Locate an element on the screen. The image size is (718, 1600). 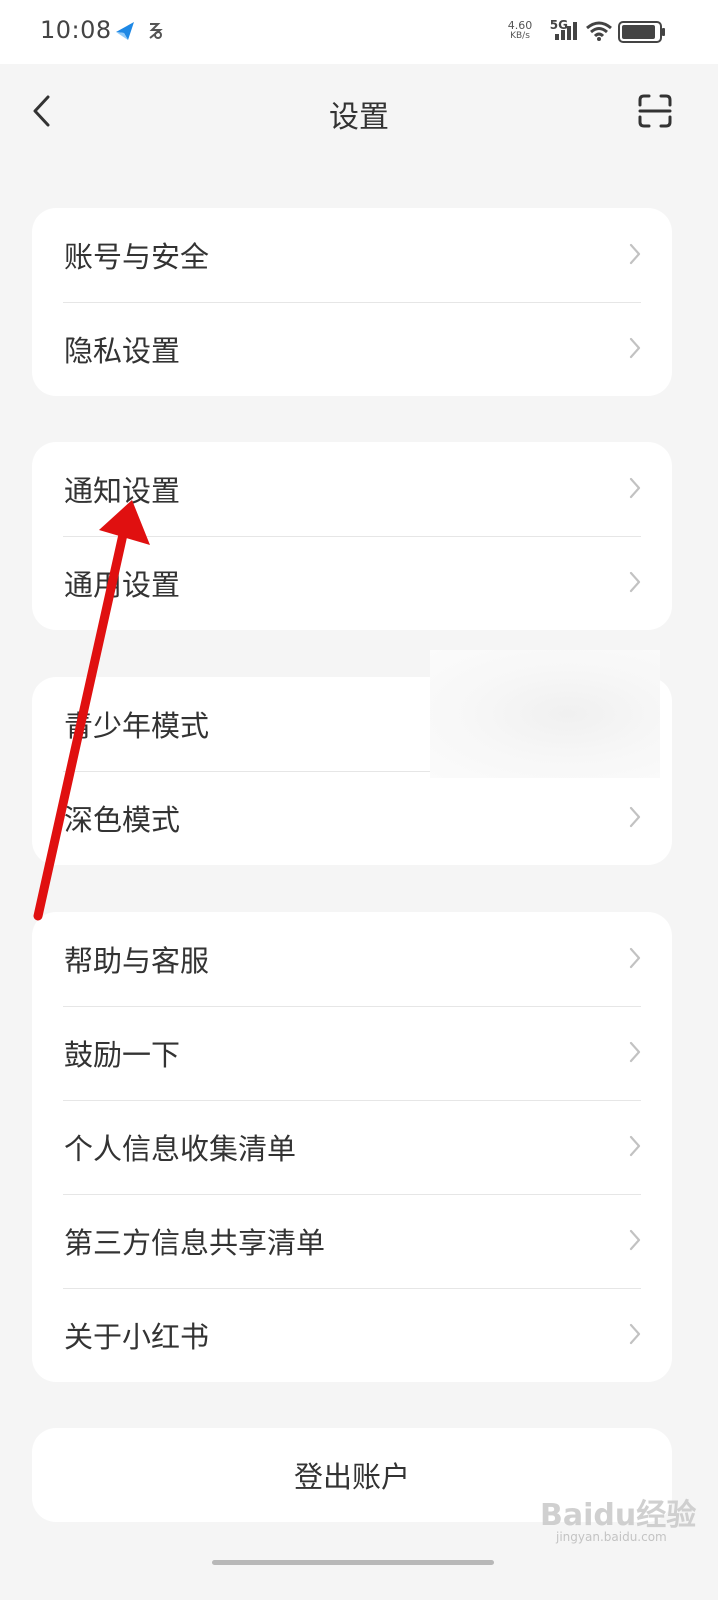
settings-item-dark-mode: 深色模式 is located at coordinates (352, 818).